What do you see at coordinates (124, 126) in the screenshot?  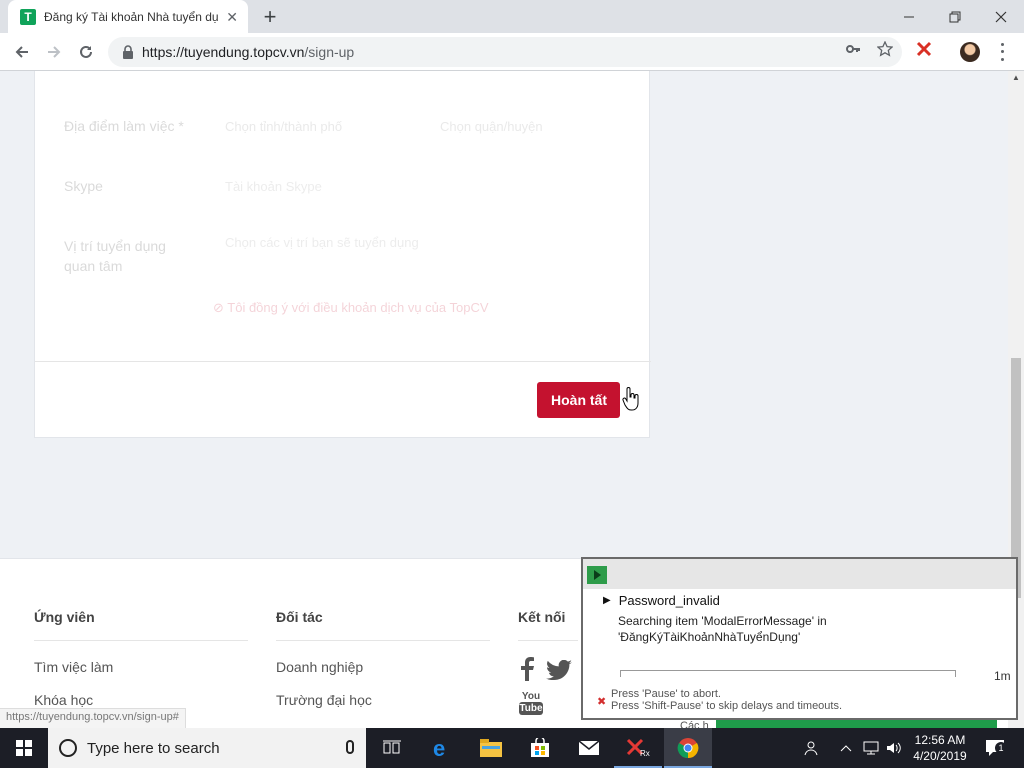 I see `location-label: Địa điểm làm việc *` at bounding box center [124, 126].